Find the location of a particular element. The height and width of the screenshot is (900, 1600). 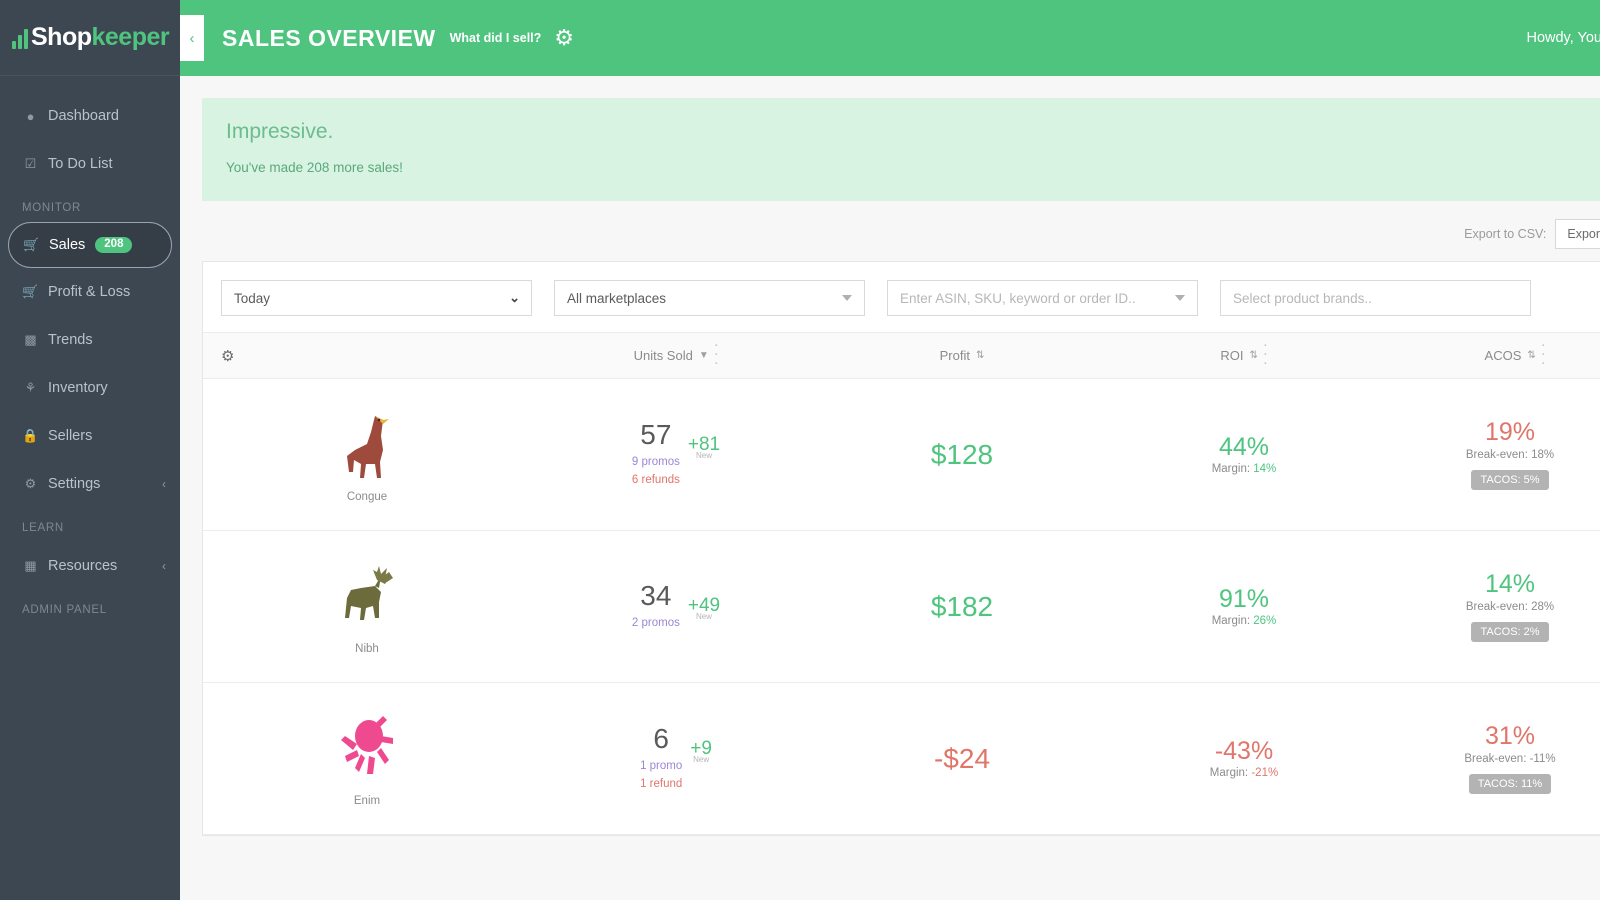

roi-value: 44% is located at coordinates (1244, 446).